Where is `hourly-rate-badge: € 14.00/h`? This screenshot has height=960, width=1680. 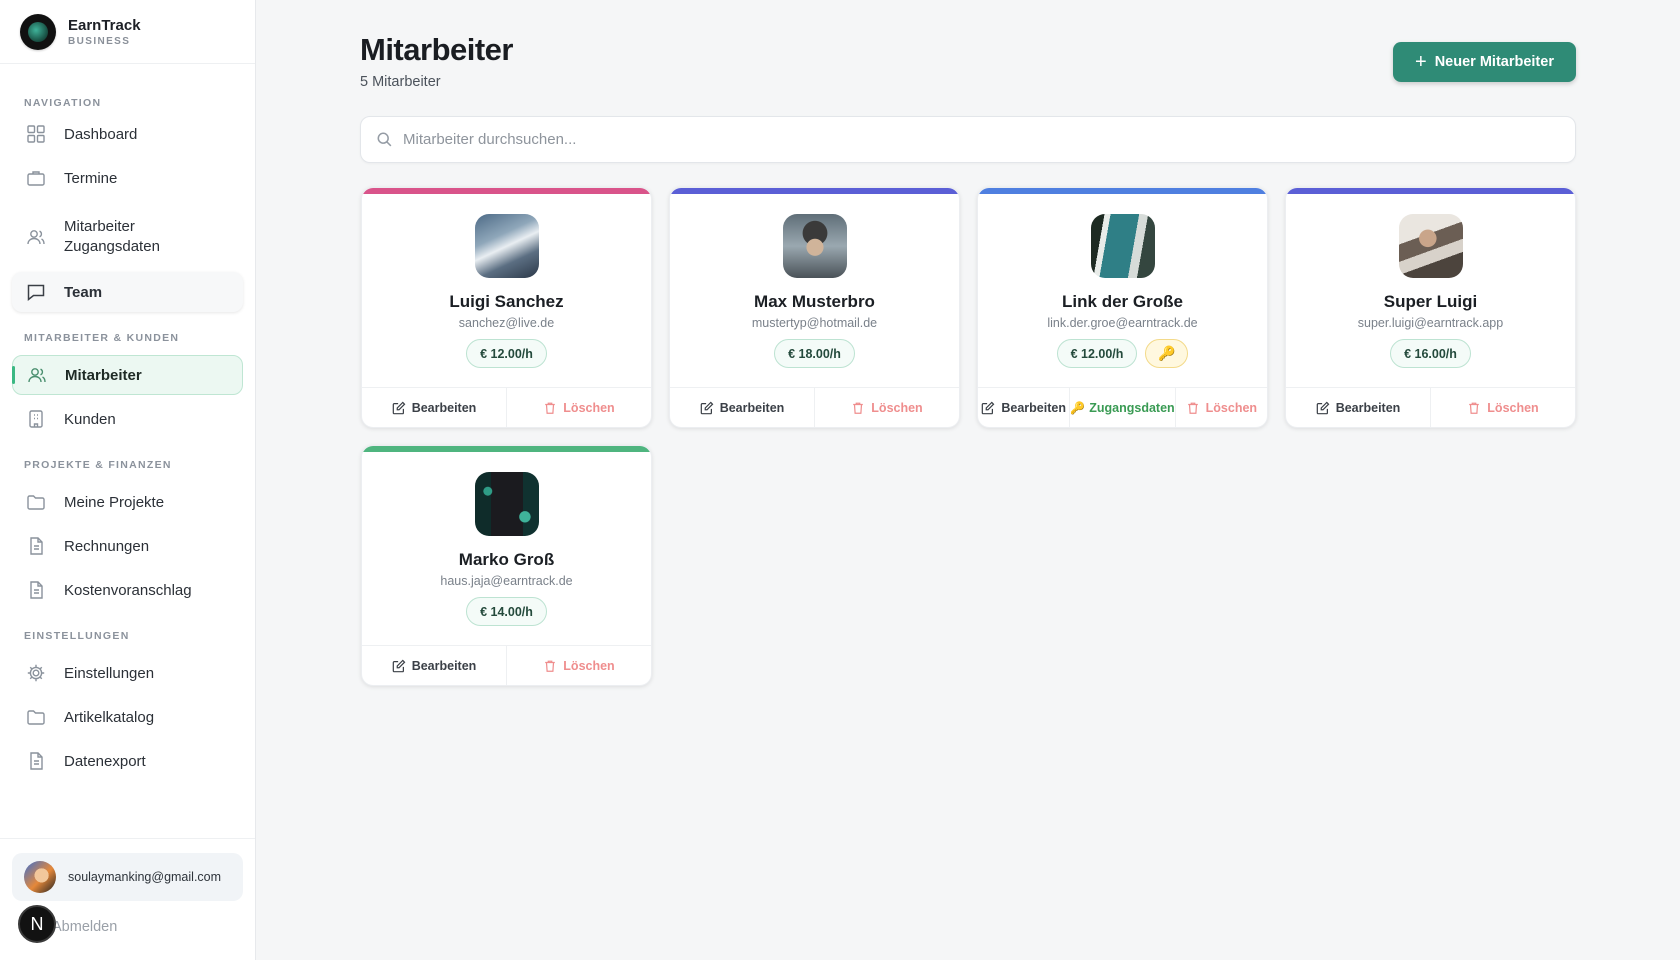 hourly-rate-badge: € 14.00/h is located at coordinates (506, 611).